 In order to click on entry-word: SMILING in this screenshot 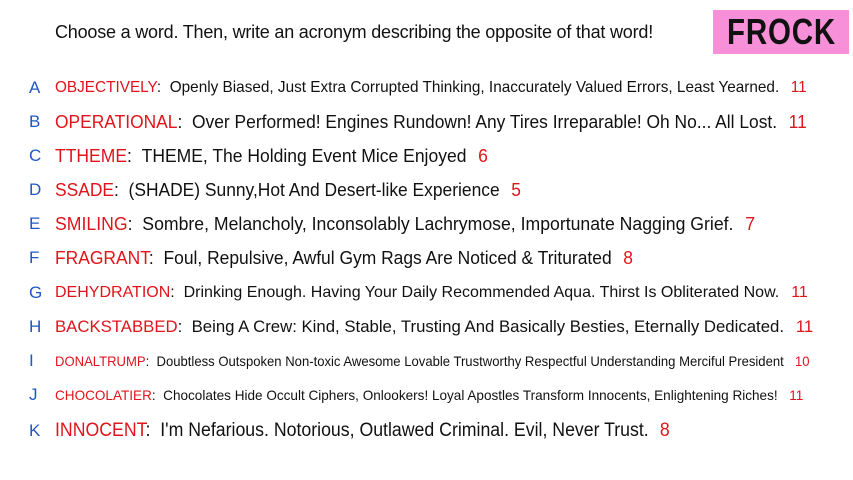, I will do `click(91, 224)`.